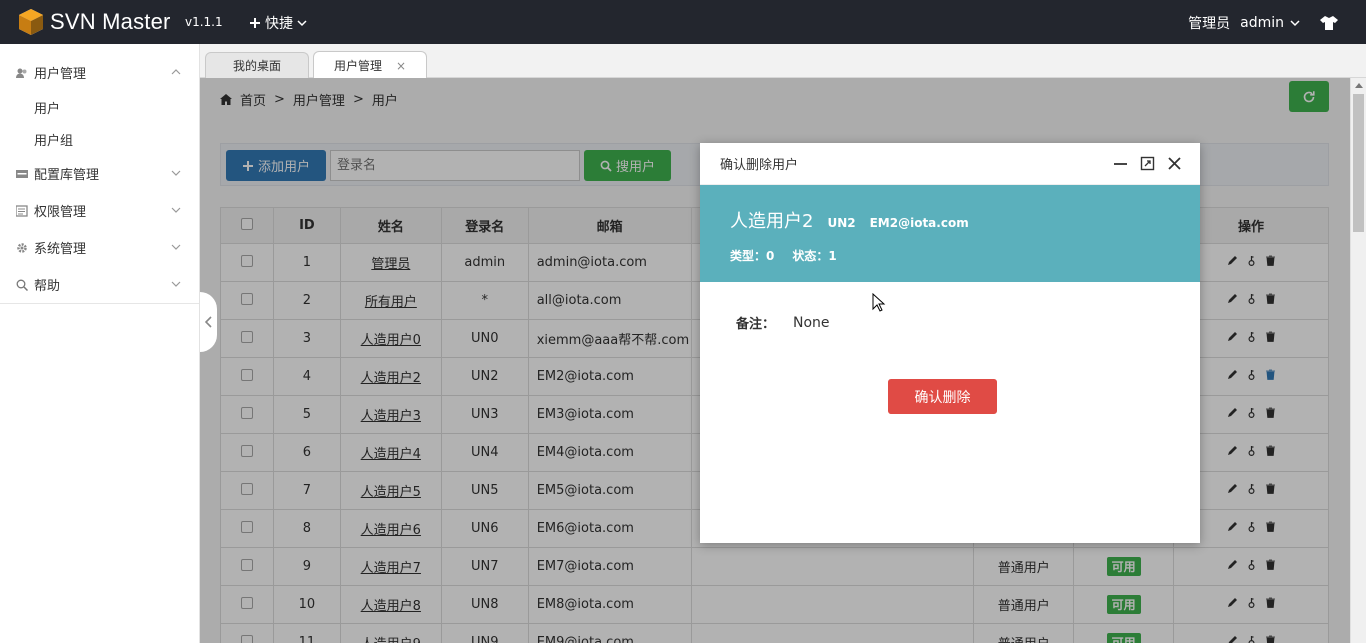 The image size is (1366, 643). Describe the element at coordinates (1359, 85) in the screenshot. I see `scroll-up-arrow` at that location.